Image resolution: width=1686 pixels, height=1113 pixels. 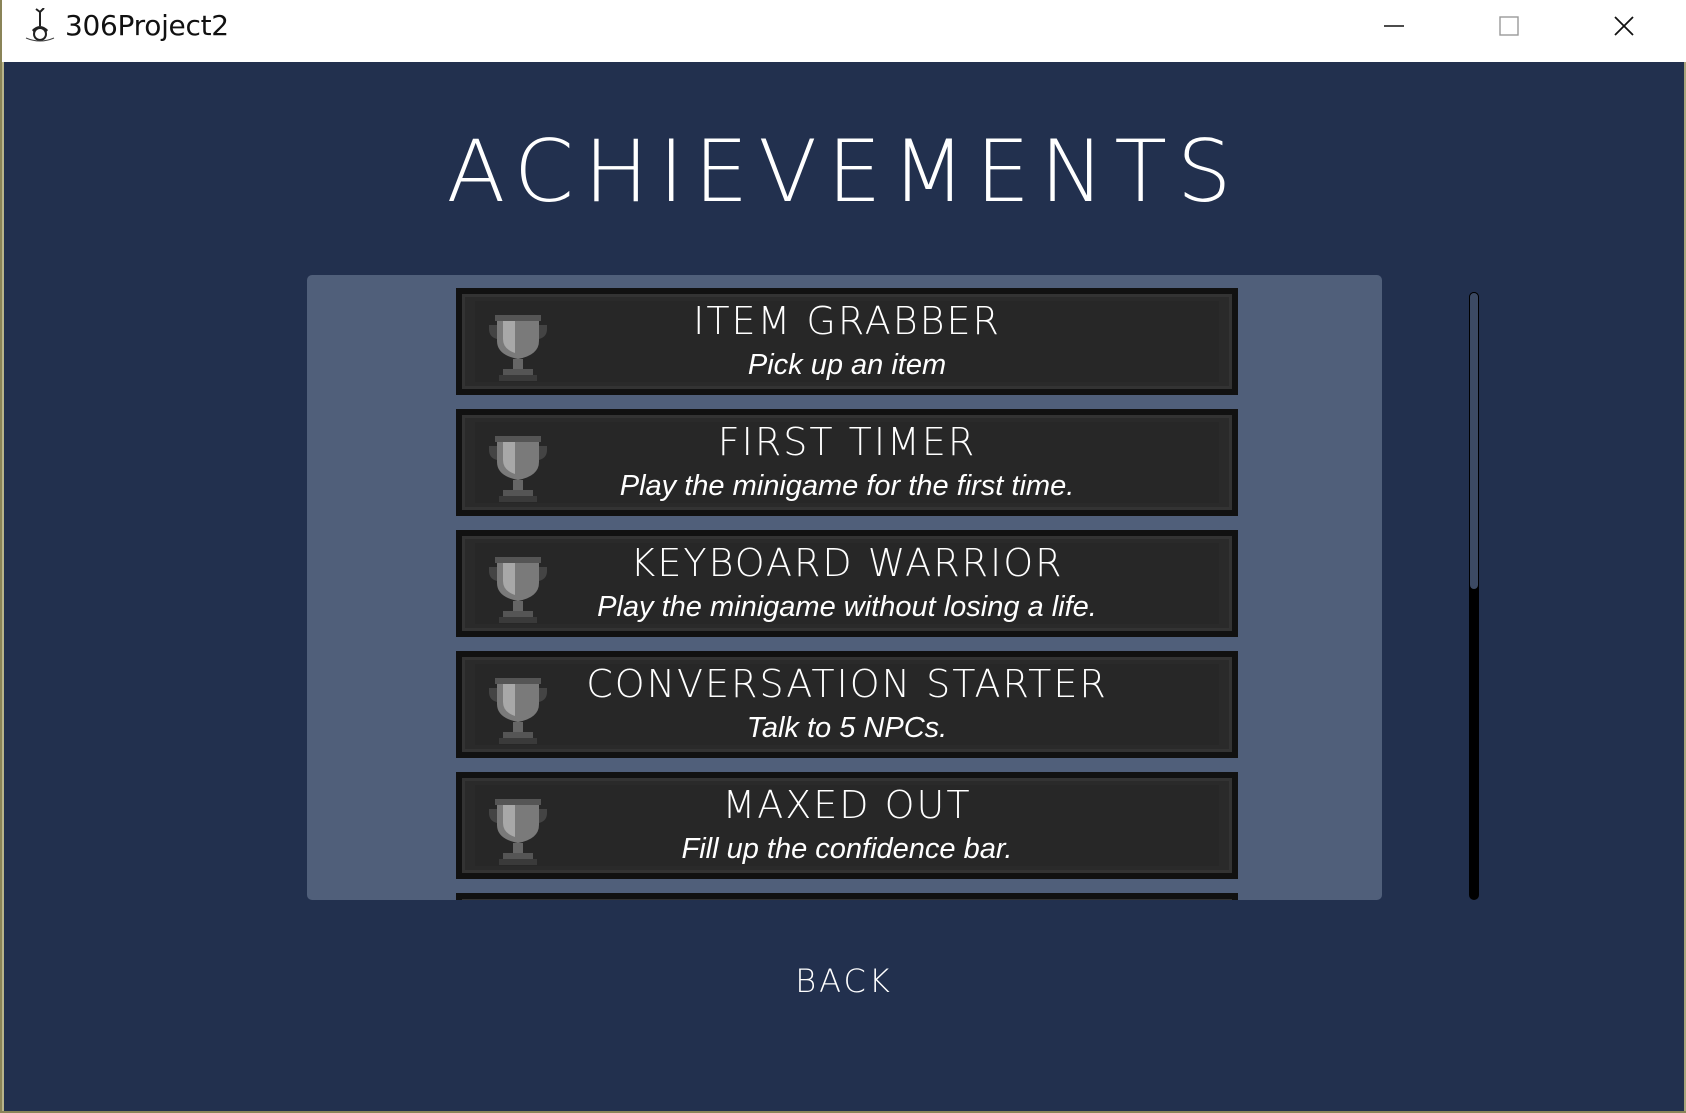 I want to click on maximize-button, so click(x=1508, y=26).